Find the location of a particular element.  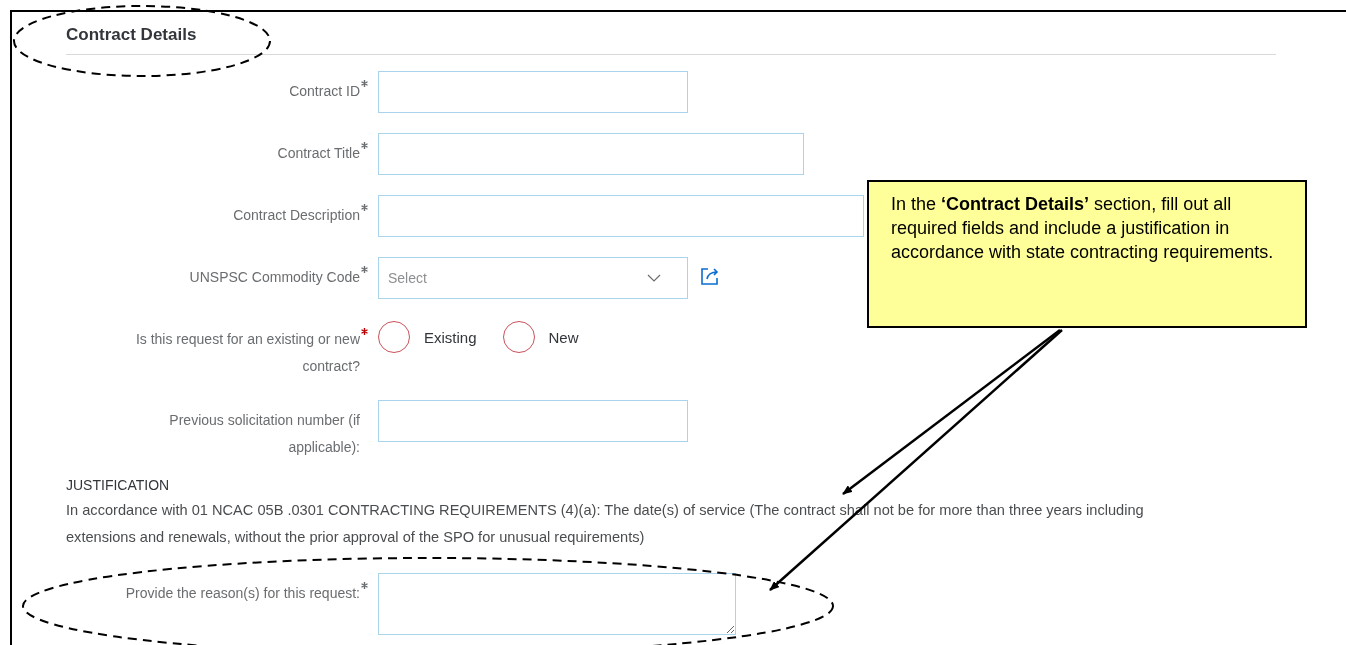

radio-option: Existing is located at coordinates (427, 337).